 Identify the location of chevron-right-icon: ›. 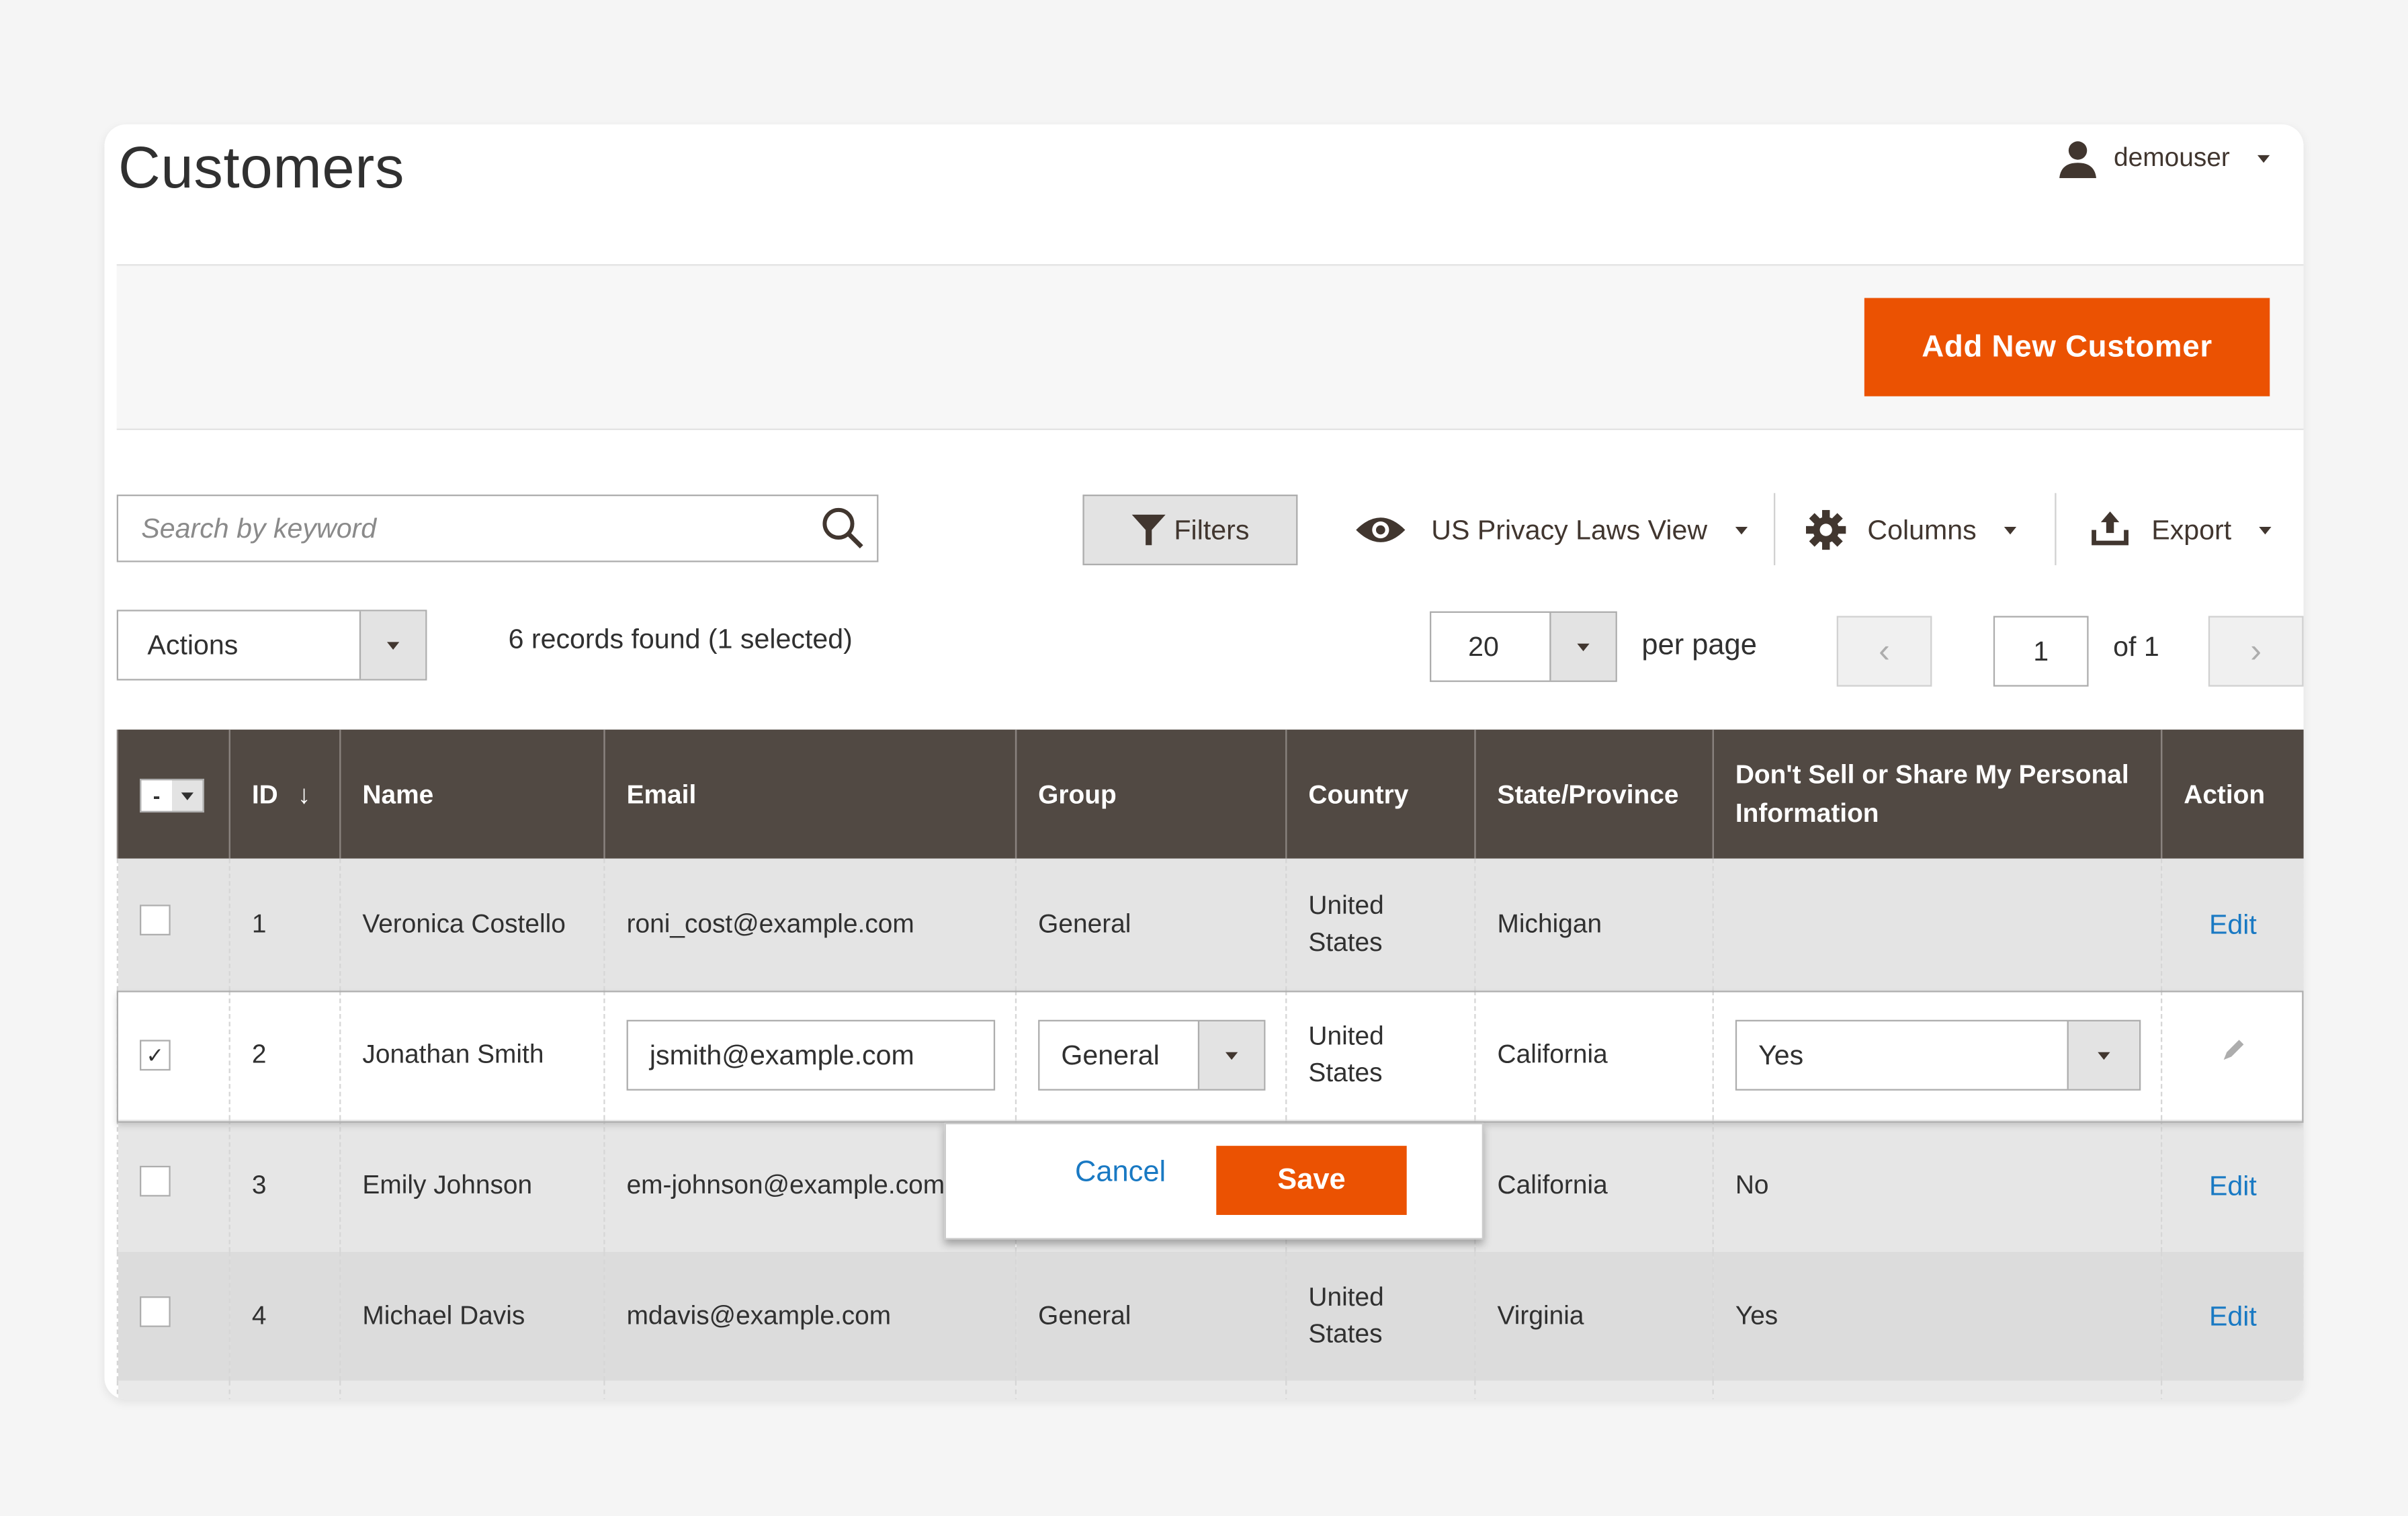
(2256, 650).